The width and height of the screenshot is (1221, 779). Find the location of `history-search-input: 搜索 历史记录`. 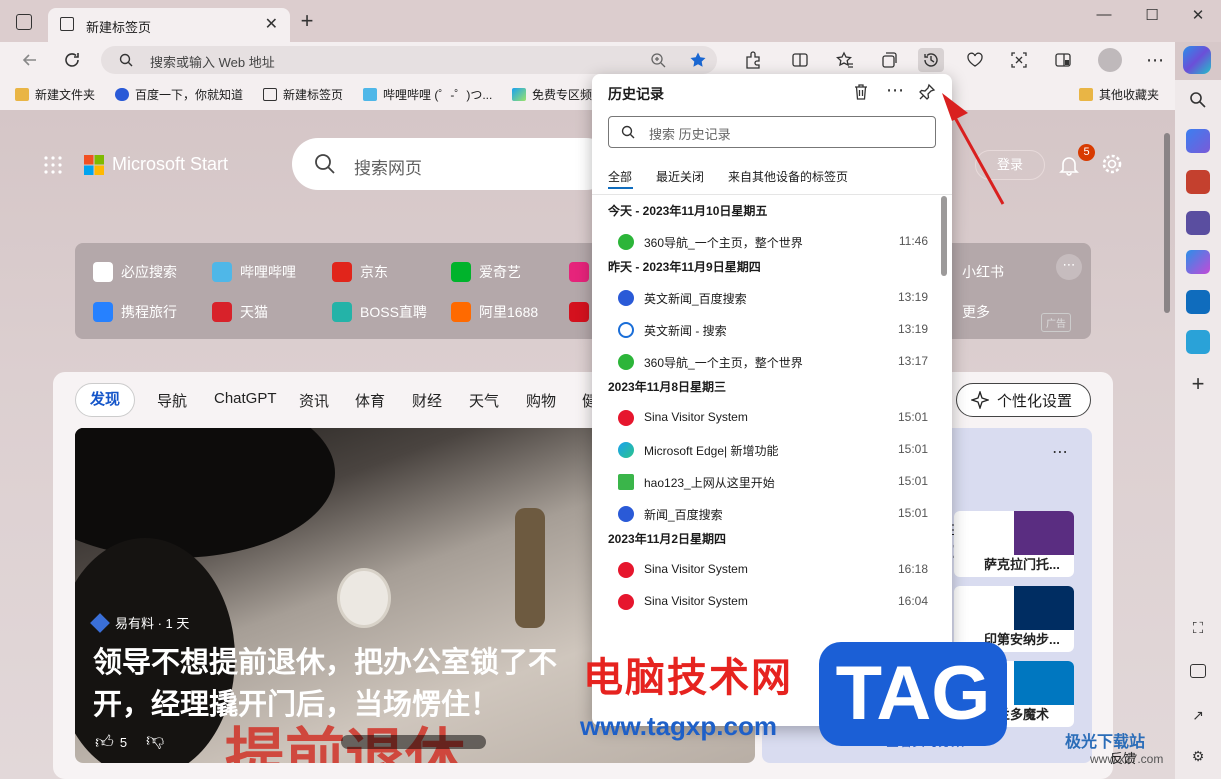

history-search-input: 搜索 历史记录 is located at coordinates (772, 132).